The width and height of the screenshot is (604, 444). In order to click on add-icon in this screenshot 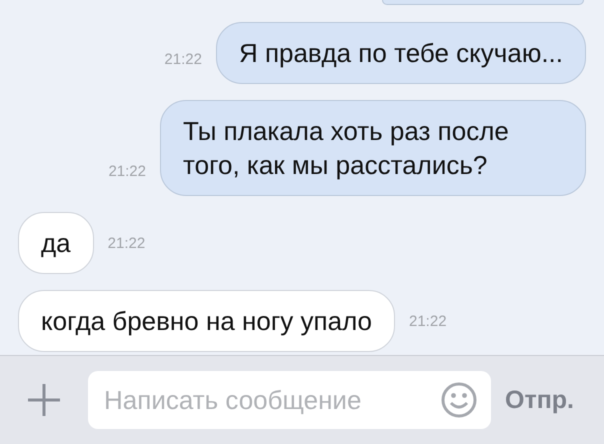, I will do `click(44, 400)`.